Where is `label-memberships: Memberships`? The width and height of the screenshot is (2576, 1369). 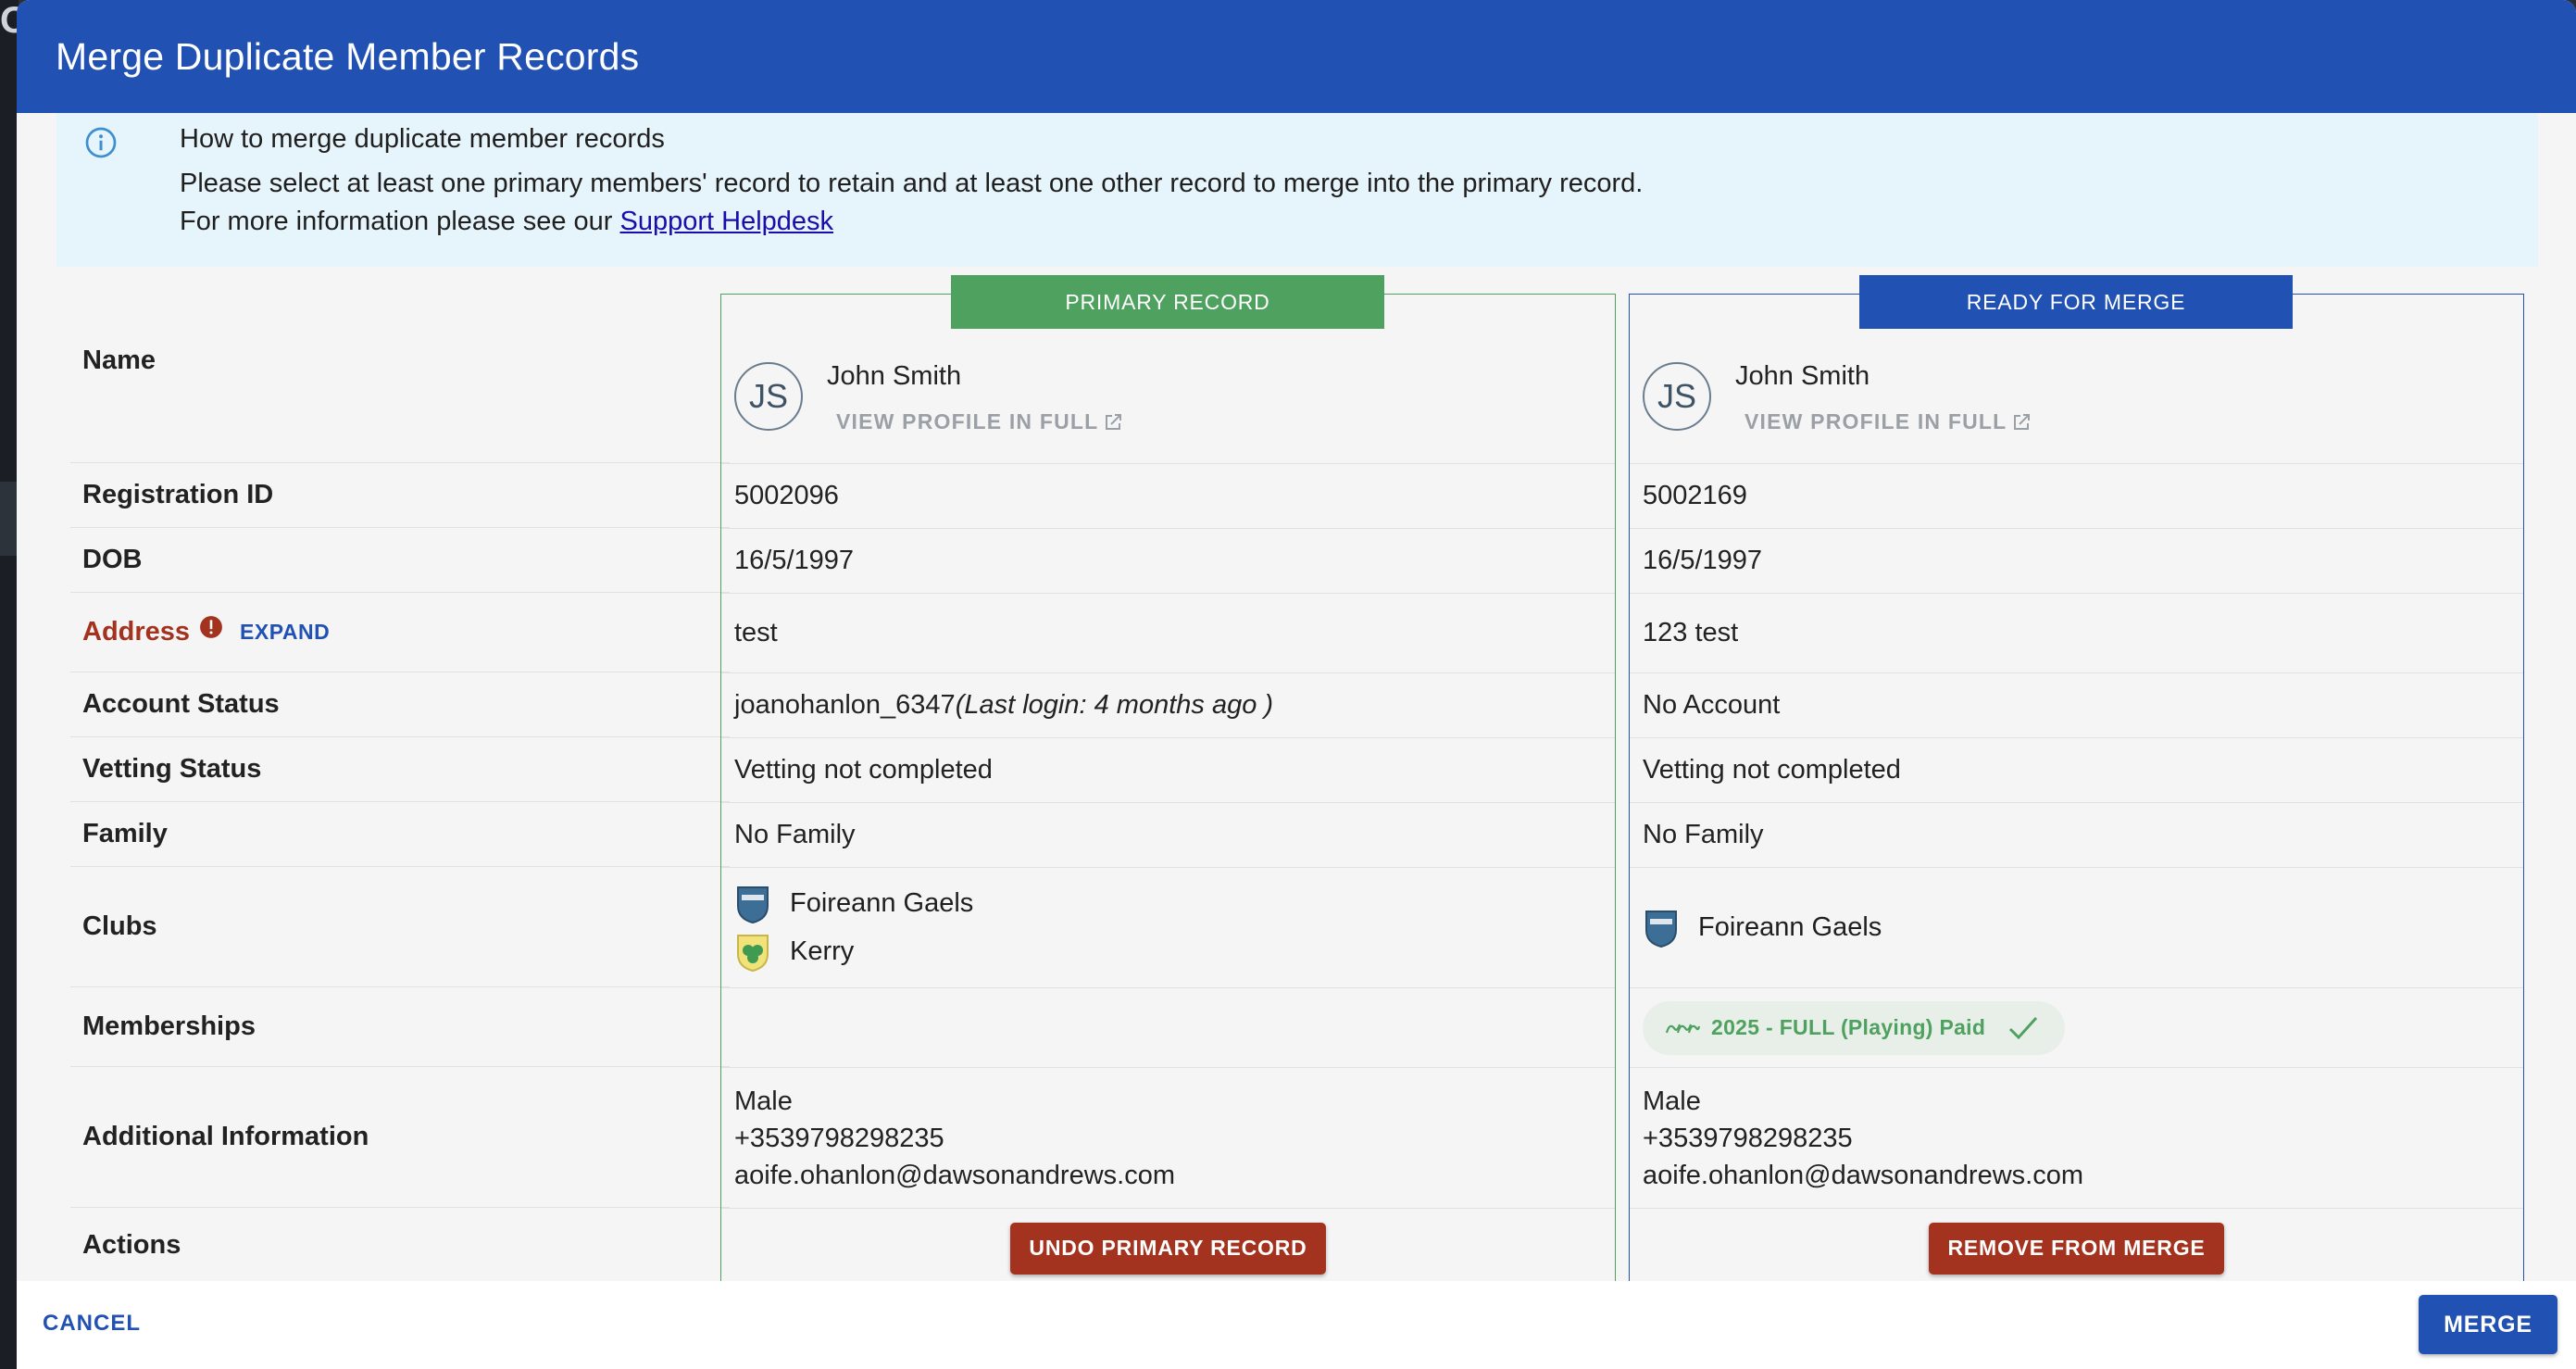
label-memberships: Memberships is located at coordinates (169, 1026).